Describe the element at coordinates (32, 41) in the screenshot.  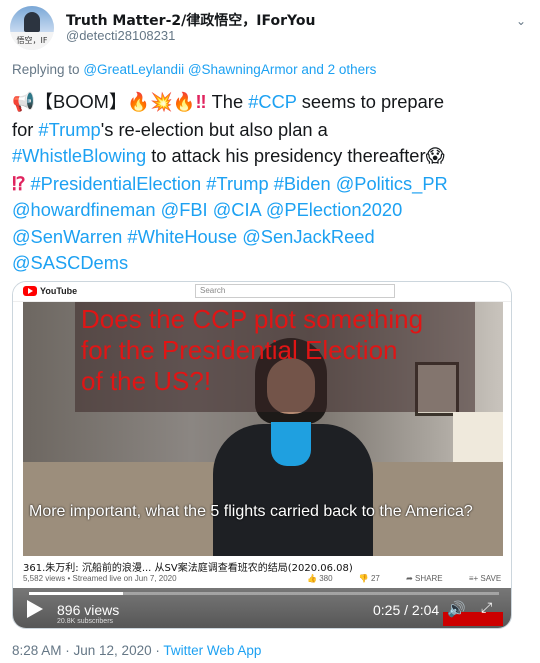
I see `avatar-caption: 悟空，IF` at that location.